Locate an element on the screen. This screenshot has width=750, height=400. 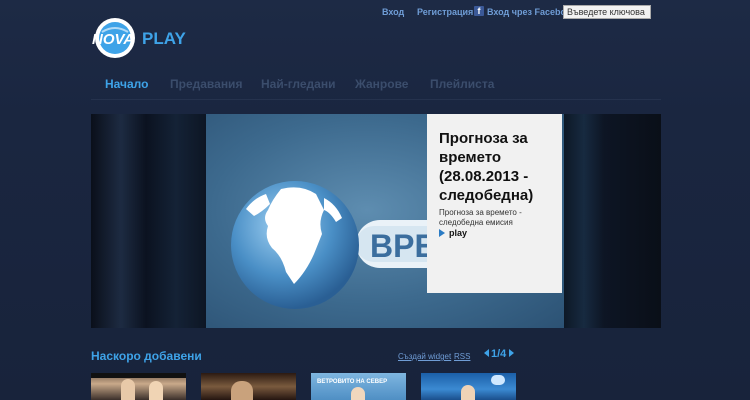
pagination: 1/4 is located at coordinates (499, 354).